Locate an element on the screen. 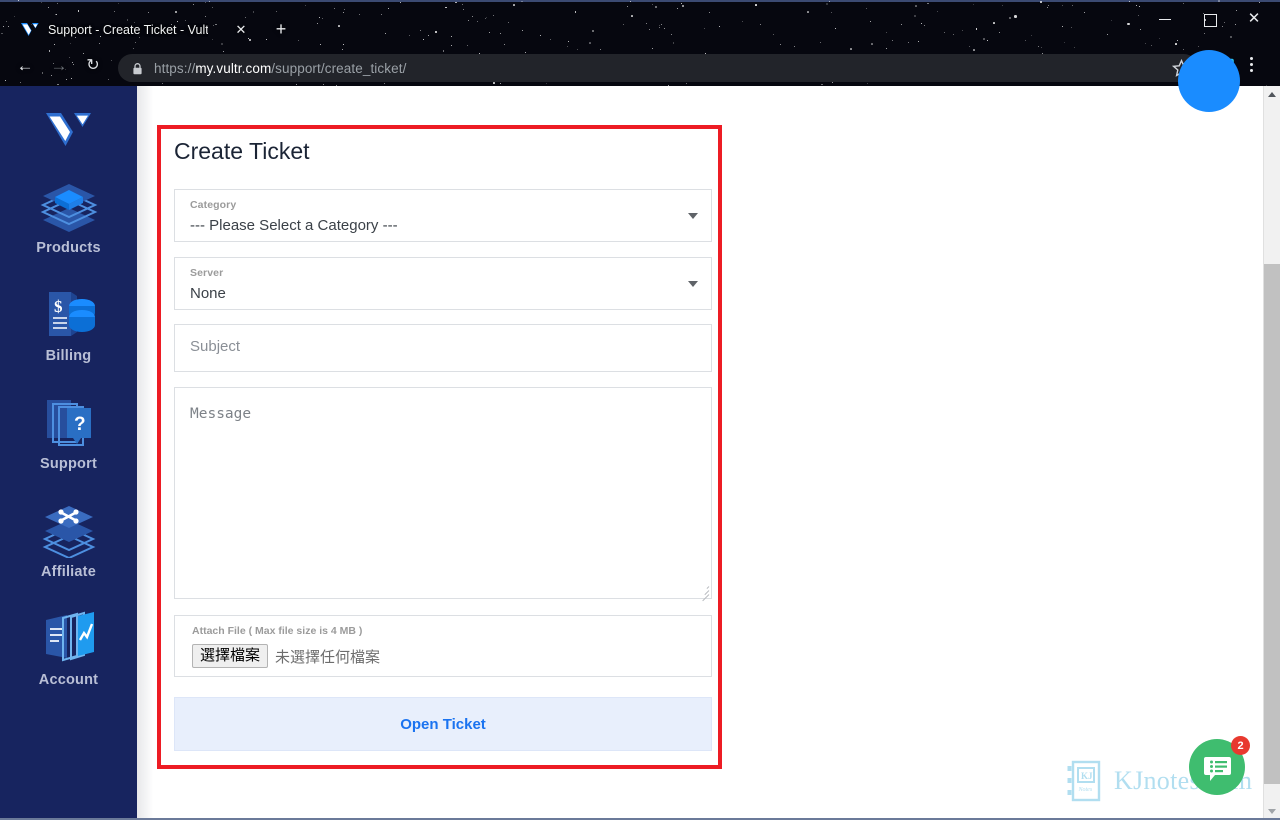  page-scrollbar is located at coordinates (1271, 453).